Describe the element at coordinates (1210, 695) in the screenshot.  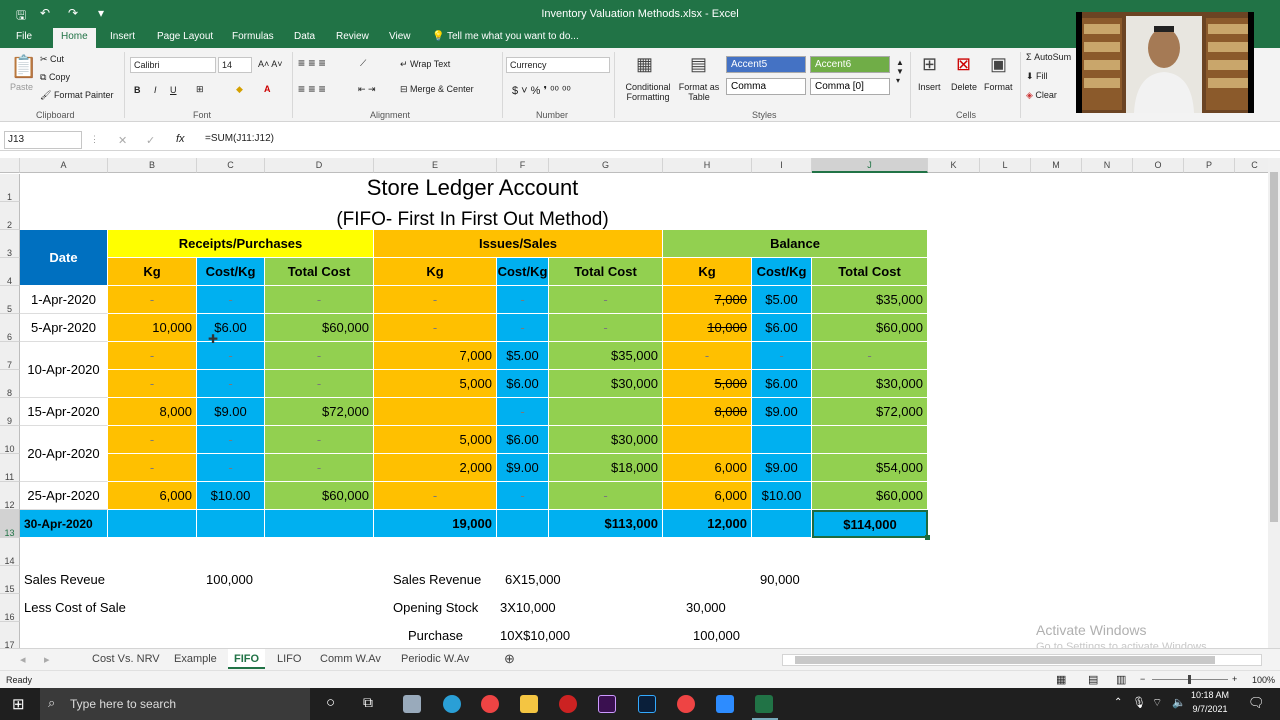
I see `clock-time: 10:18 AM` at that location.